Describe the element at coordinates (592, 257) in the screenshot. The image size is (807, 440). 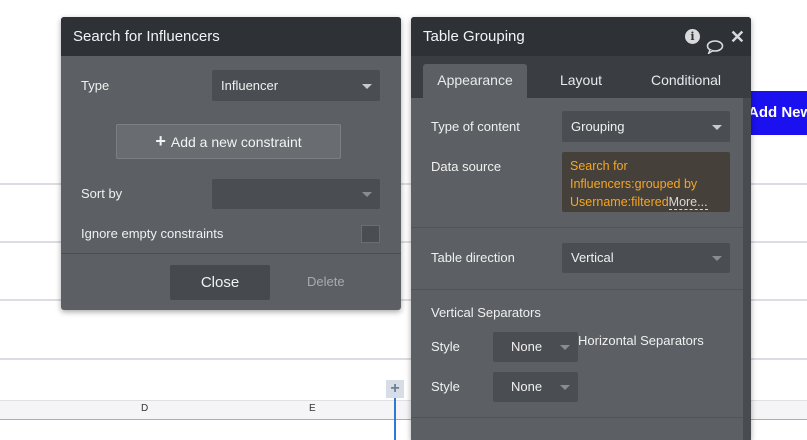
I see `table-direction-value: Vertical` at that location.